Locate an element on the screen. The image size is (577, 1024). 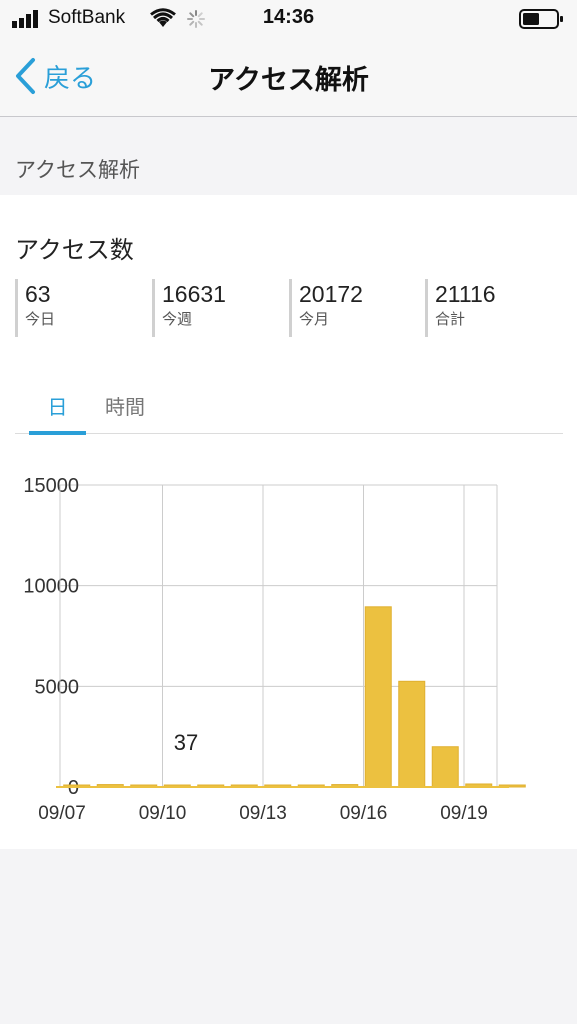
tab-day: 日 is located at coordinates (57, 412).